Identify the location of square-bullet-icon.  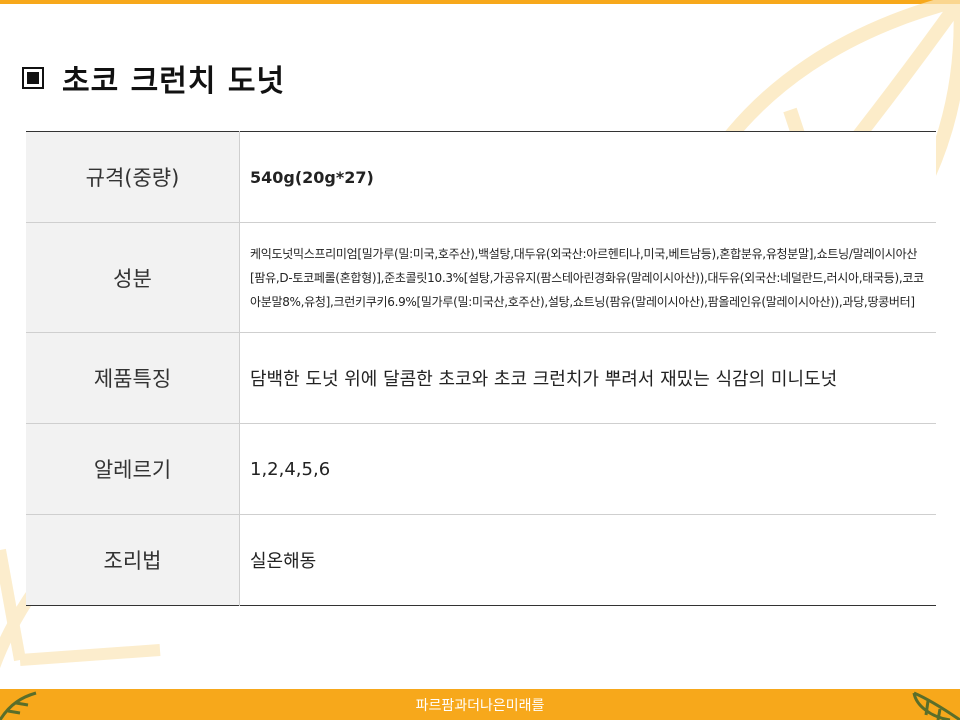
(33, 78).